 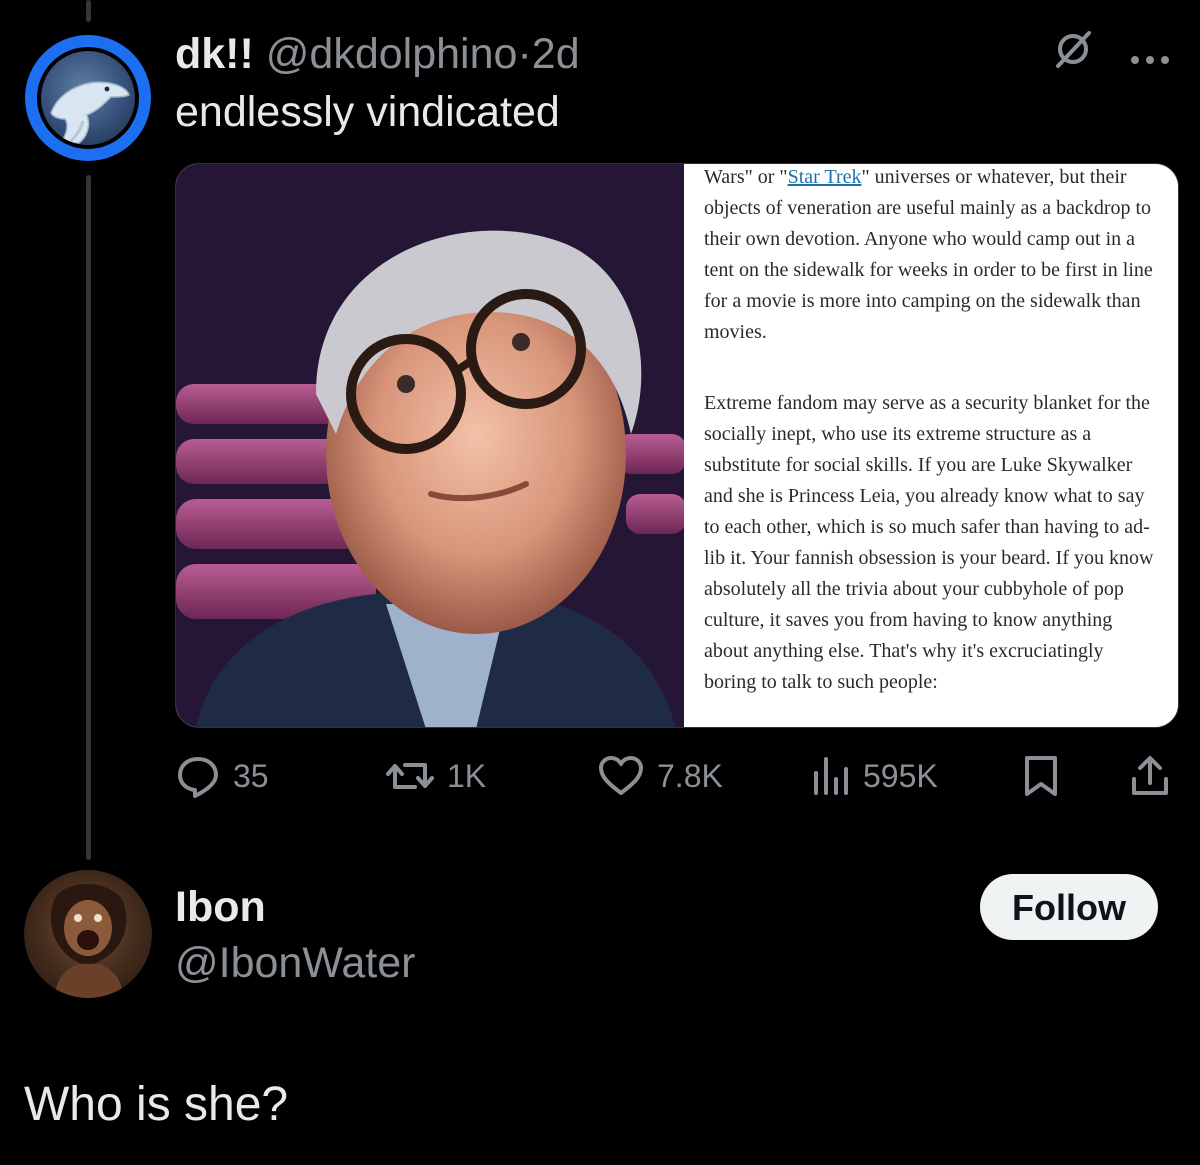 I want to click on thread-line, so click(x=88, y=517).